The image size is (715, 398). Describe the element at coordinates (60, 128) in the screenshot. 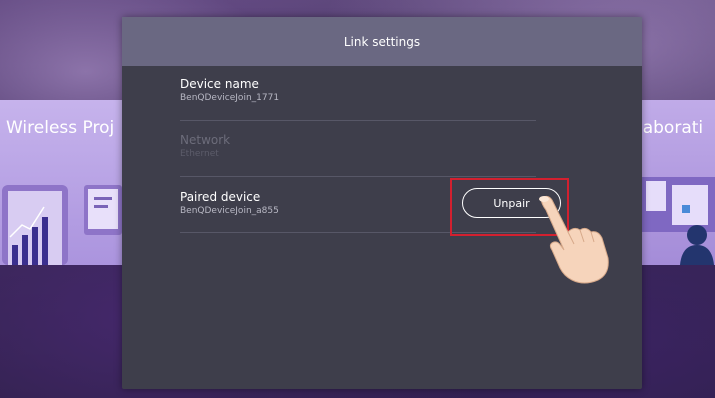

I see `wireless-projection-title: Wireless Proj` at that location.